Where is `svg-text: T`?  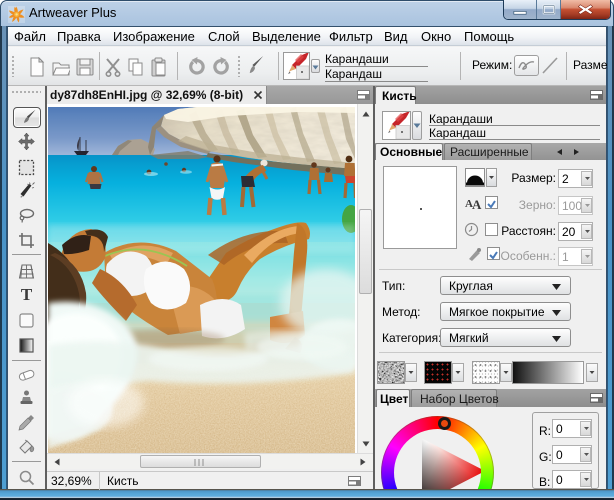 svg-text: T is located at coordinates (27, 294).